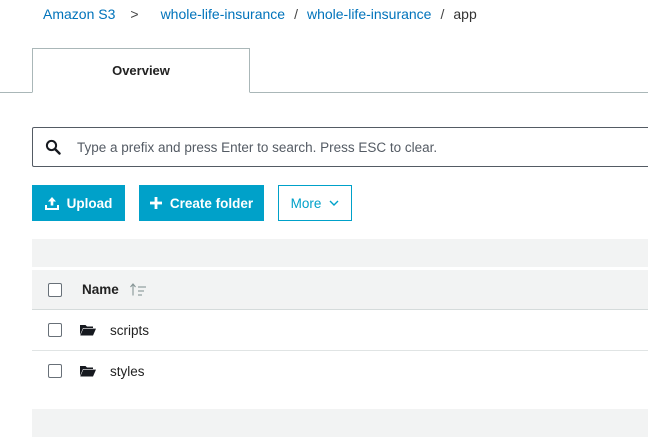 Image resolution: width=648 pixels, height=448 pixels. What do you see at coordinates (89, 203) in the screenshot?
I see `upload-button-label: Upload` at bounding box center [89, 203].